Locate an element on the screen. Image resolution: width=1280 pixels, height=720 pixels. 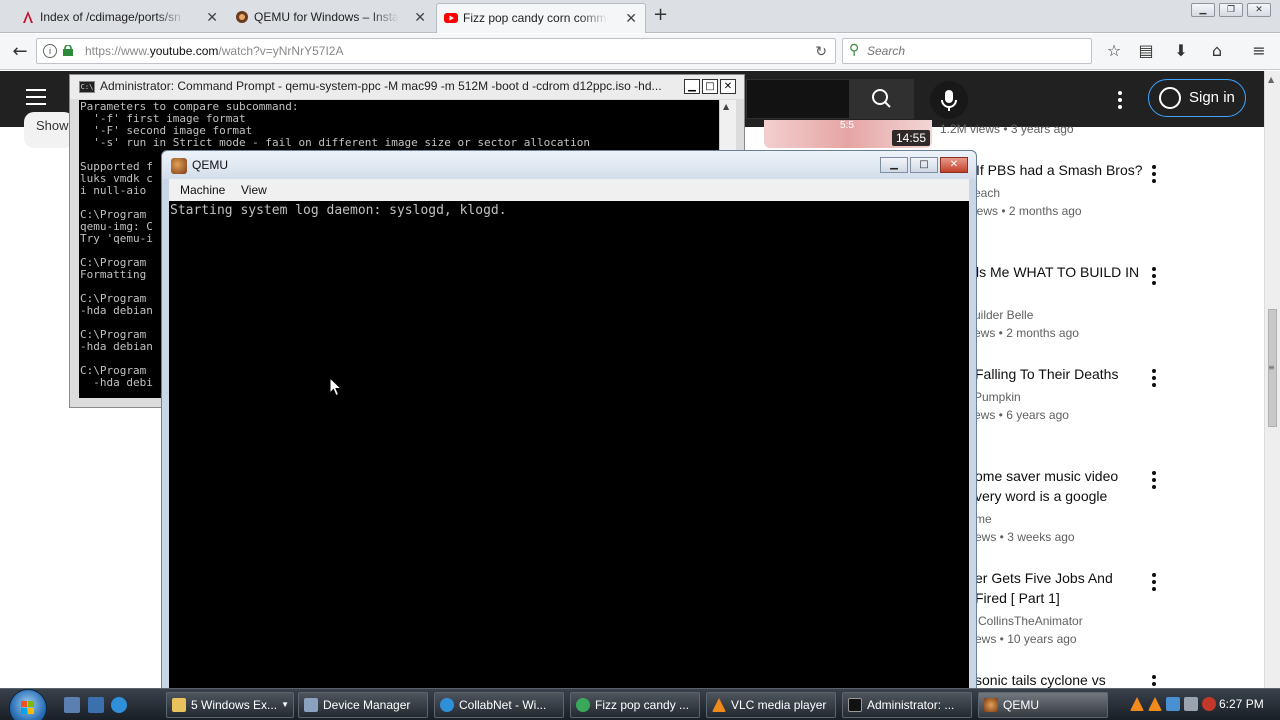
taskbar-windows-explorer: 5 Windows Ex... ▼ is located at coordinates (230, 705).